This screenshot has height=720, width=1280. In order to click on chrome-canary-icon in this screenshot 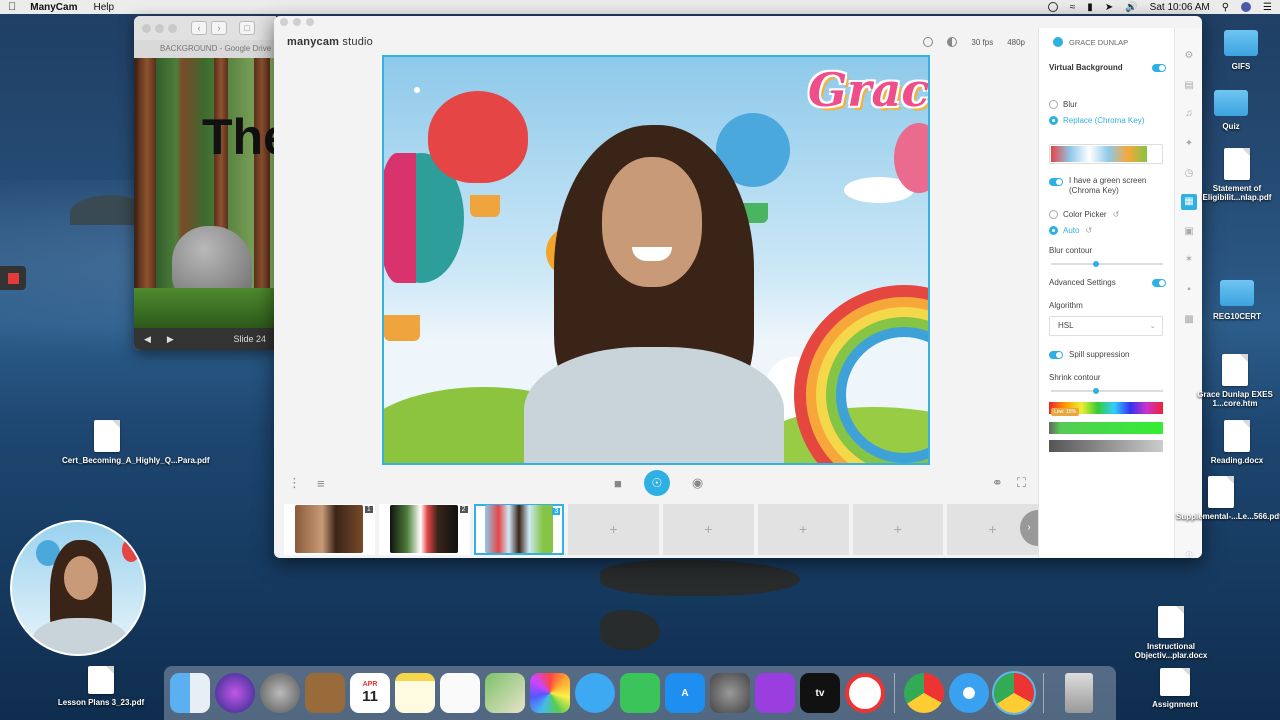, I will do `click(1014, 693)`.